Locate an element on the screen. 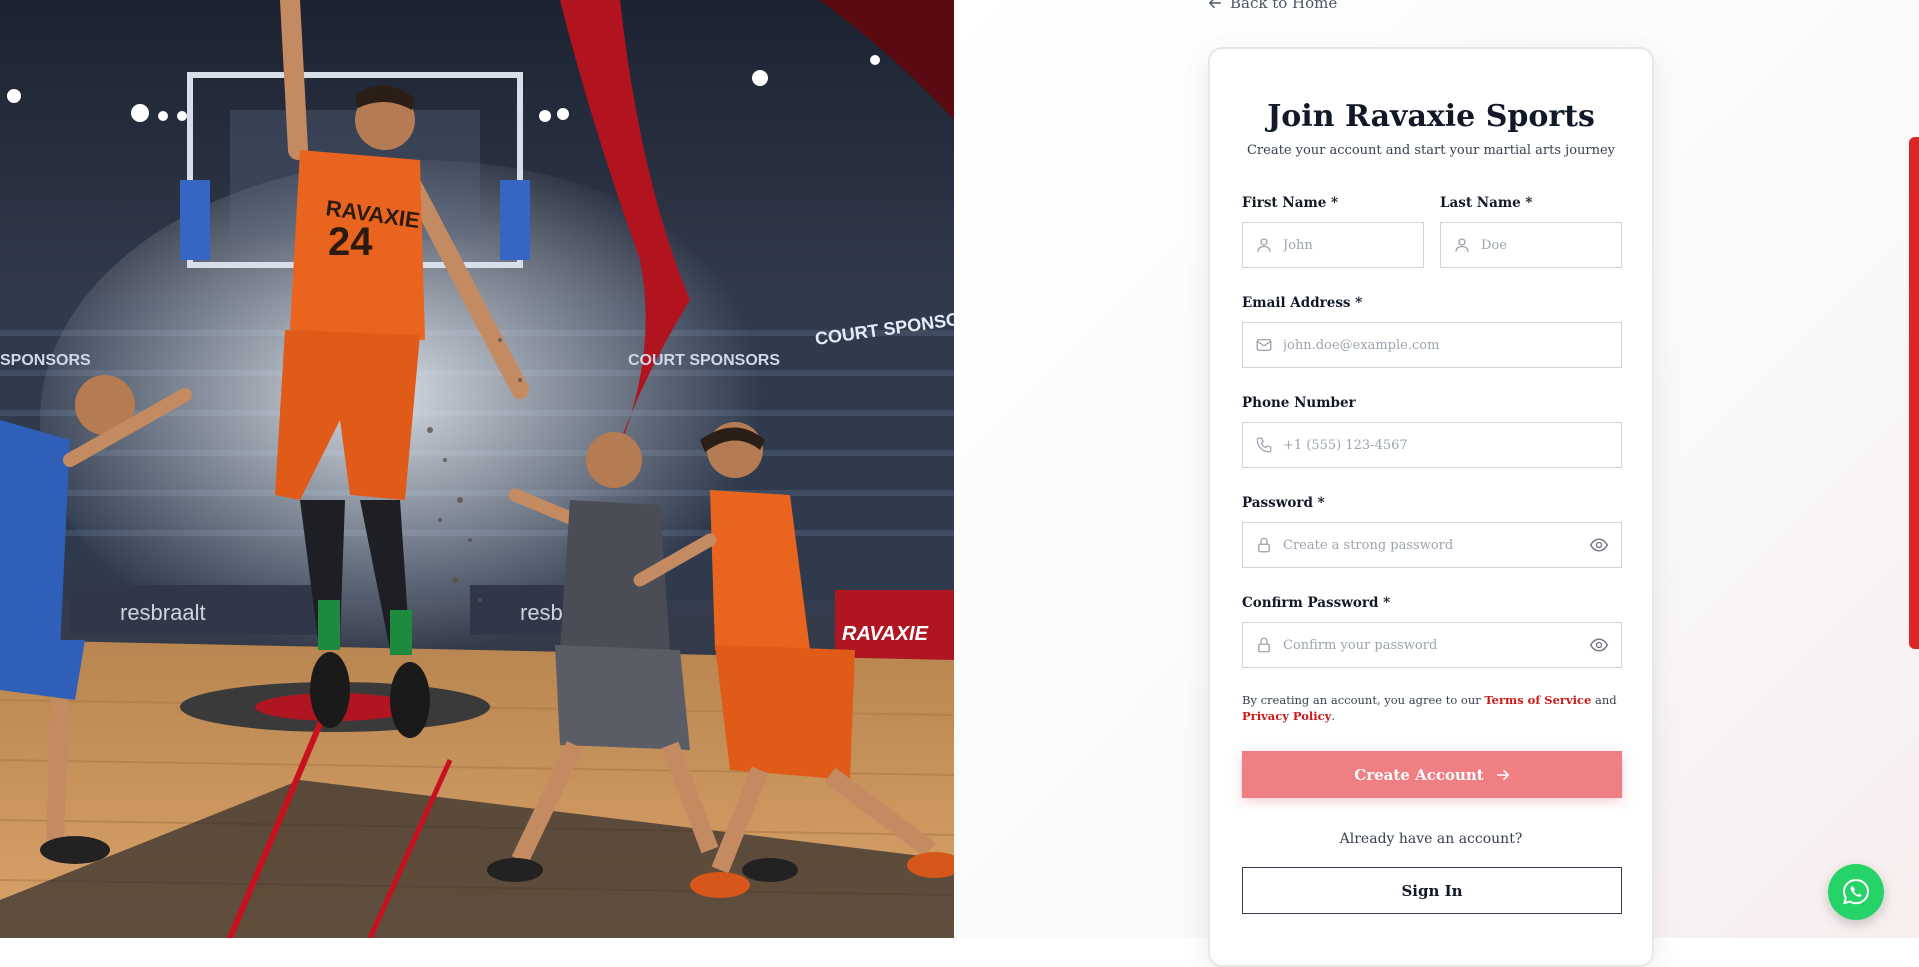  whatsapp-button is located at coordinates (1856, 892).